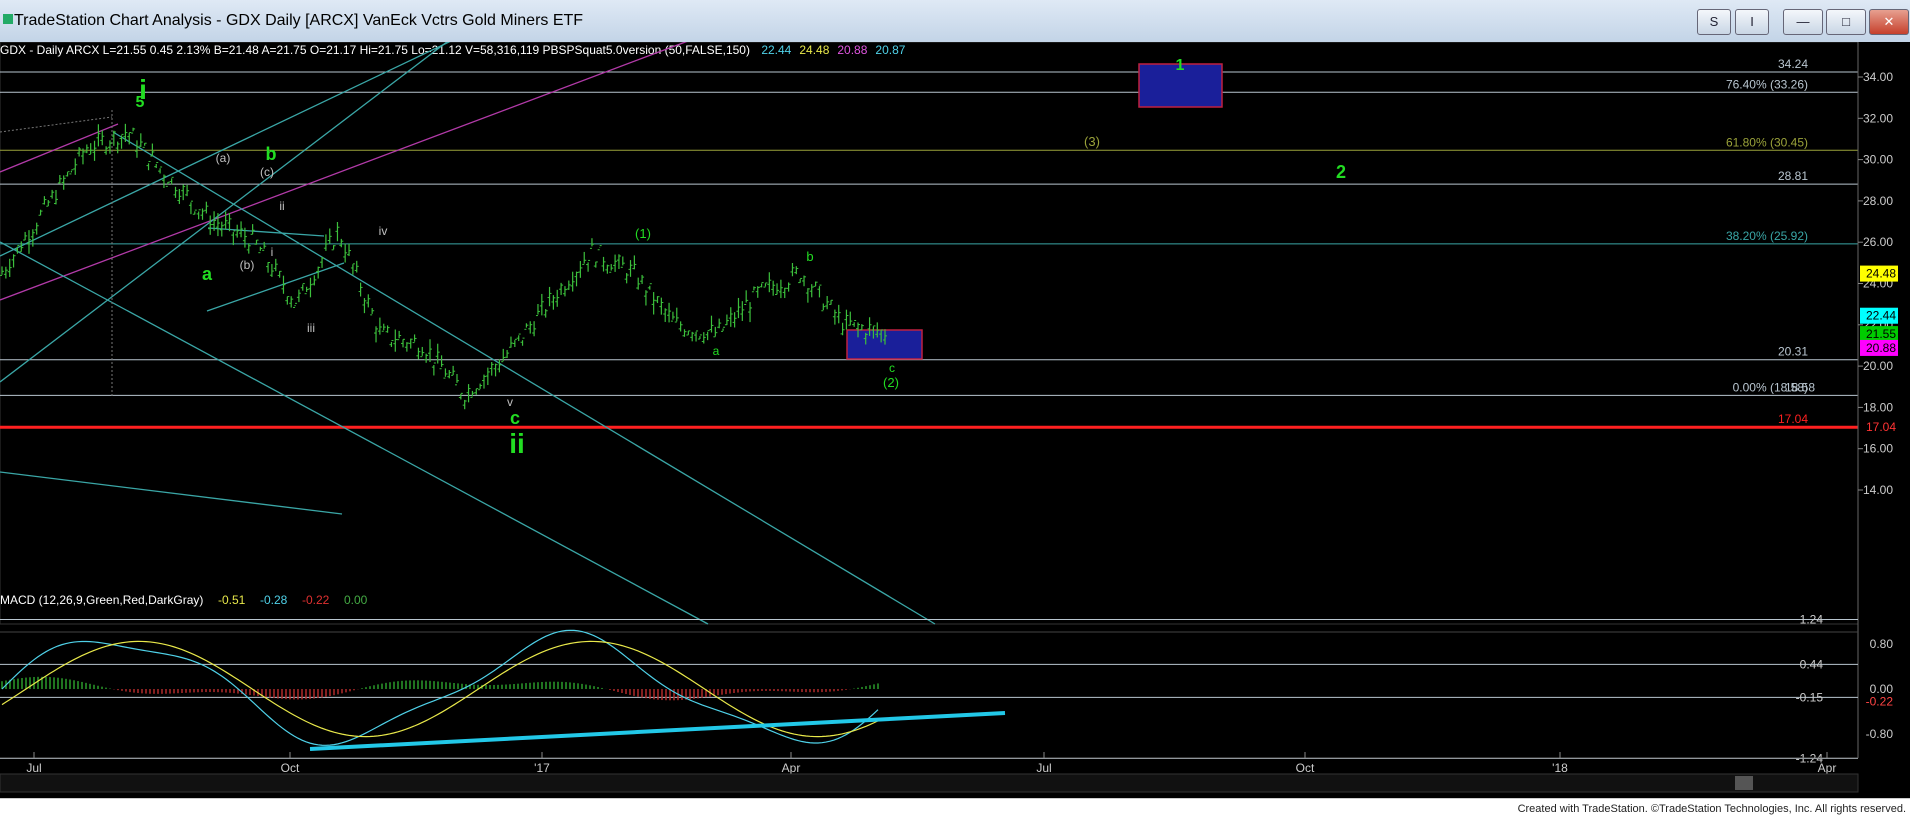  What do you see at coordinates (931, 763) in the screenshot?
I see `time-axis: Jul Oct '17 Apr Jul Oct '18 Apr` at bounding box center [931, 763].